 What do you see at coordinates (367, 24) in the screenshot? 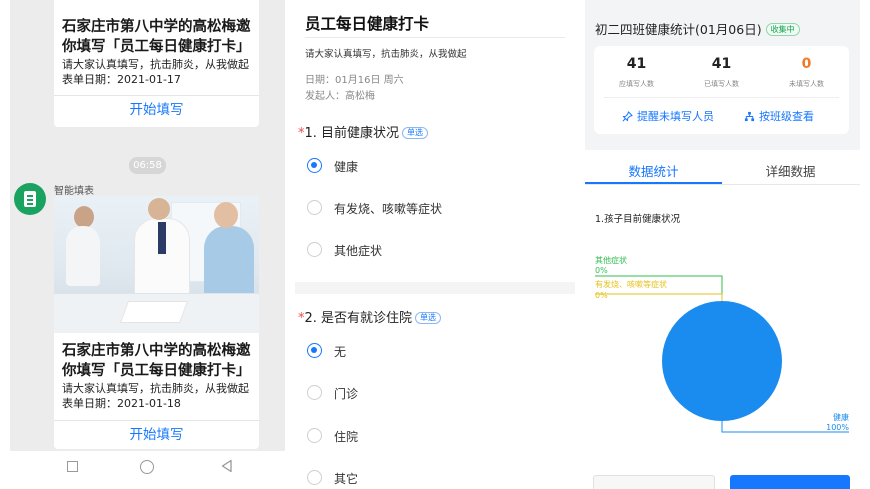
I see `form-title: 员工每日健康打卡` at bounding box center [367, 24].